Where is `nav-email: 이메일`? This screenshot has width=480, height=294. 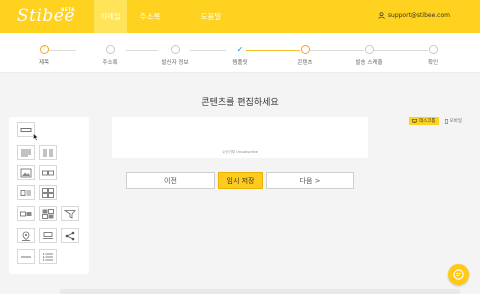
nav-email: 이메일 is located at coordinates (110, 16).